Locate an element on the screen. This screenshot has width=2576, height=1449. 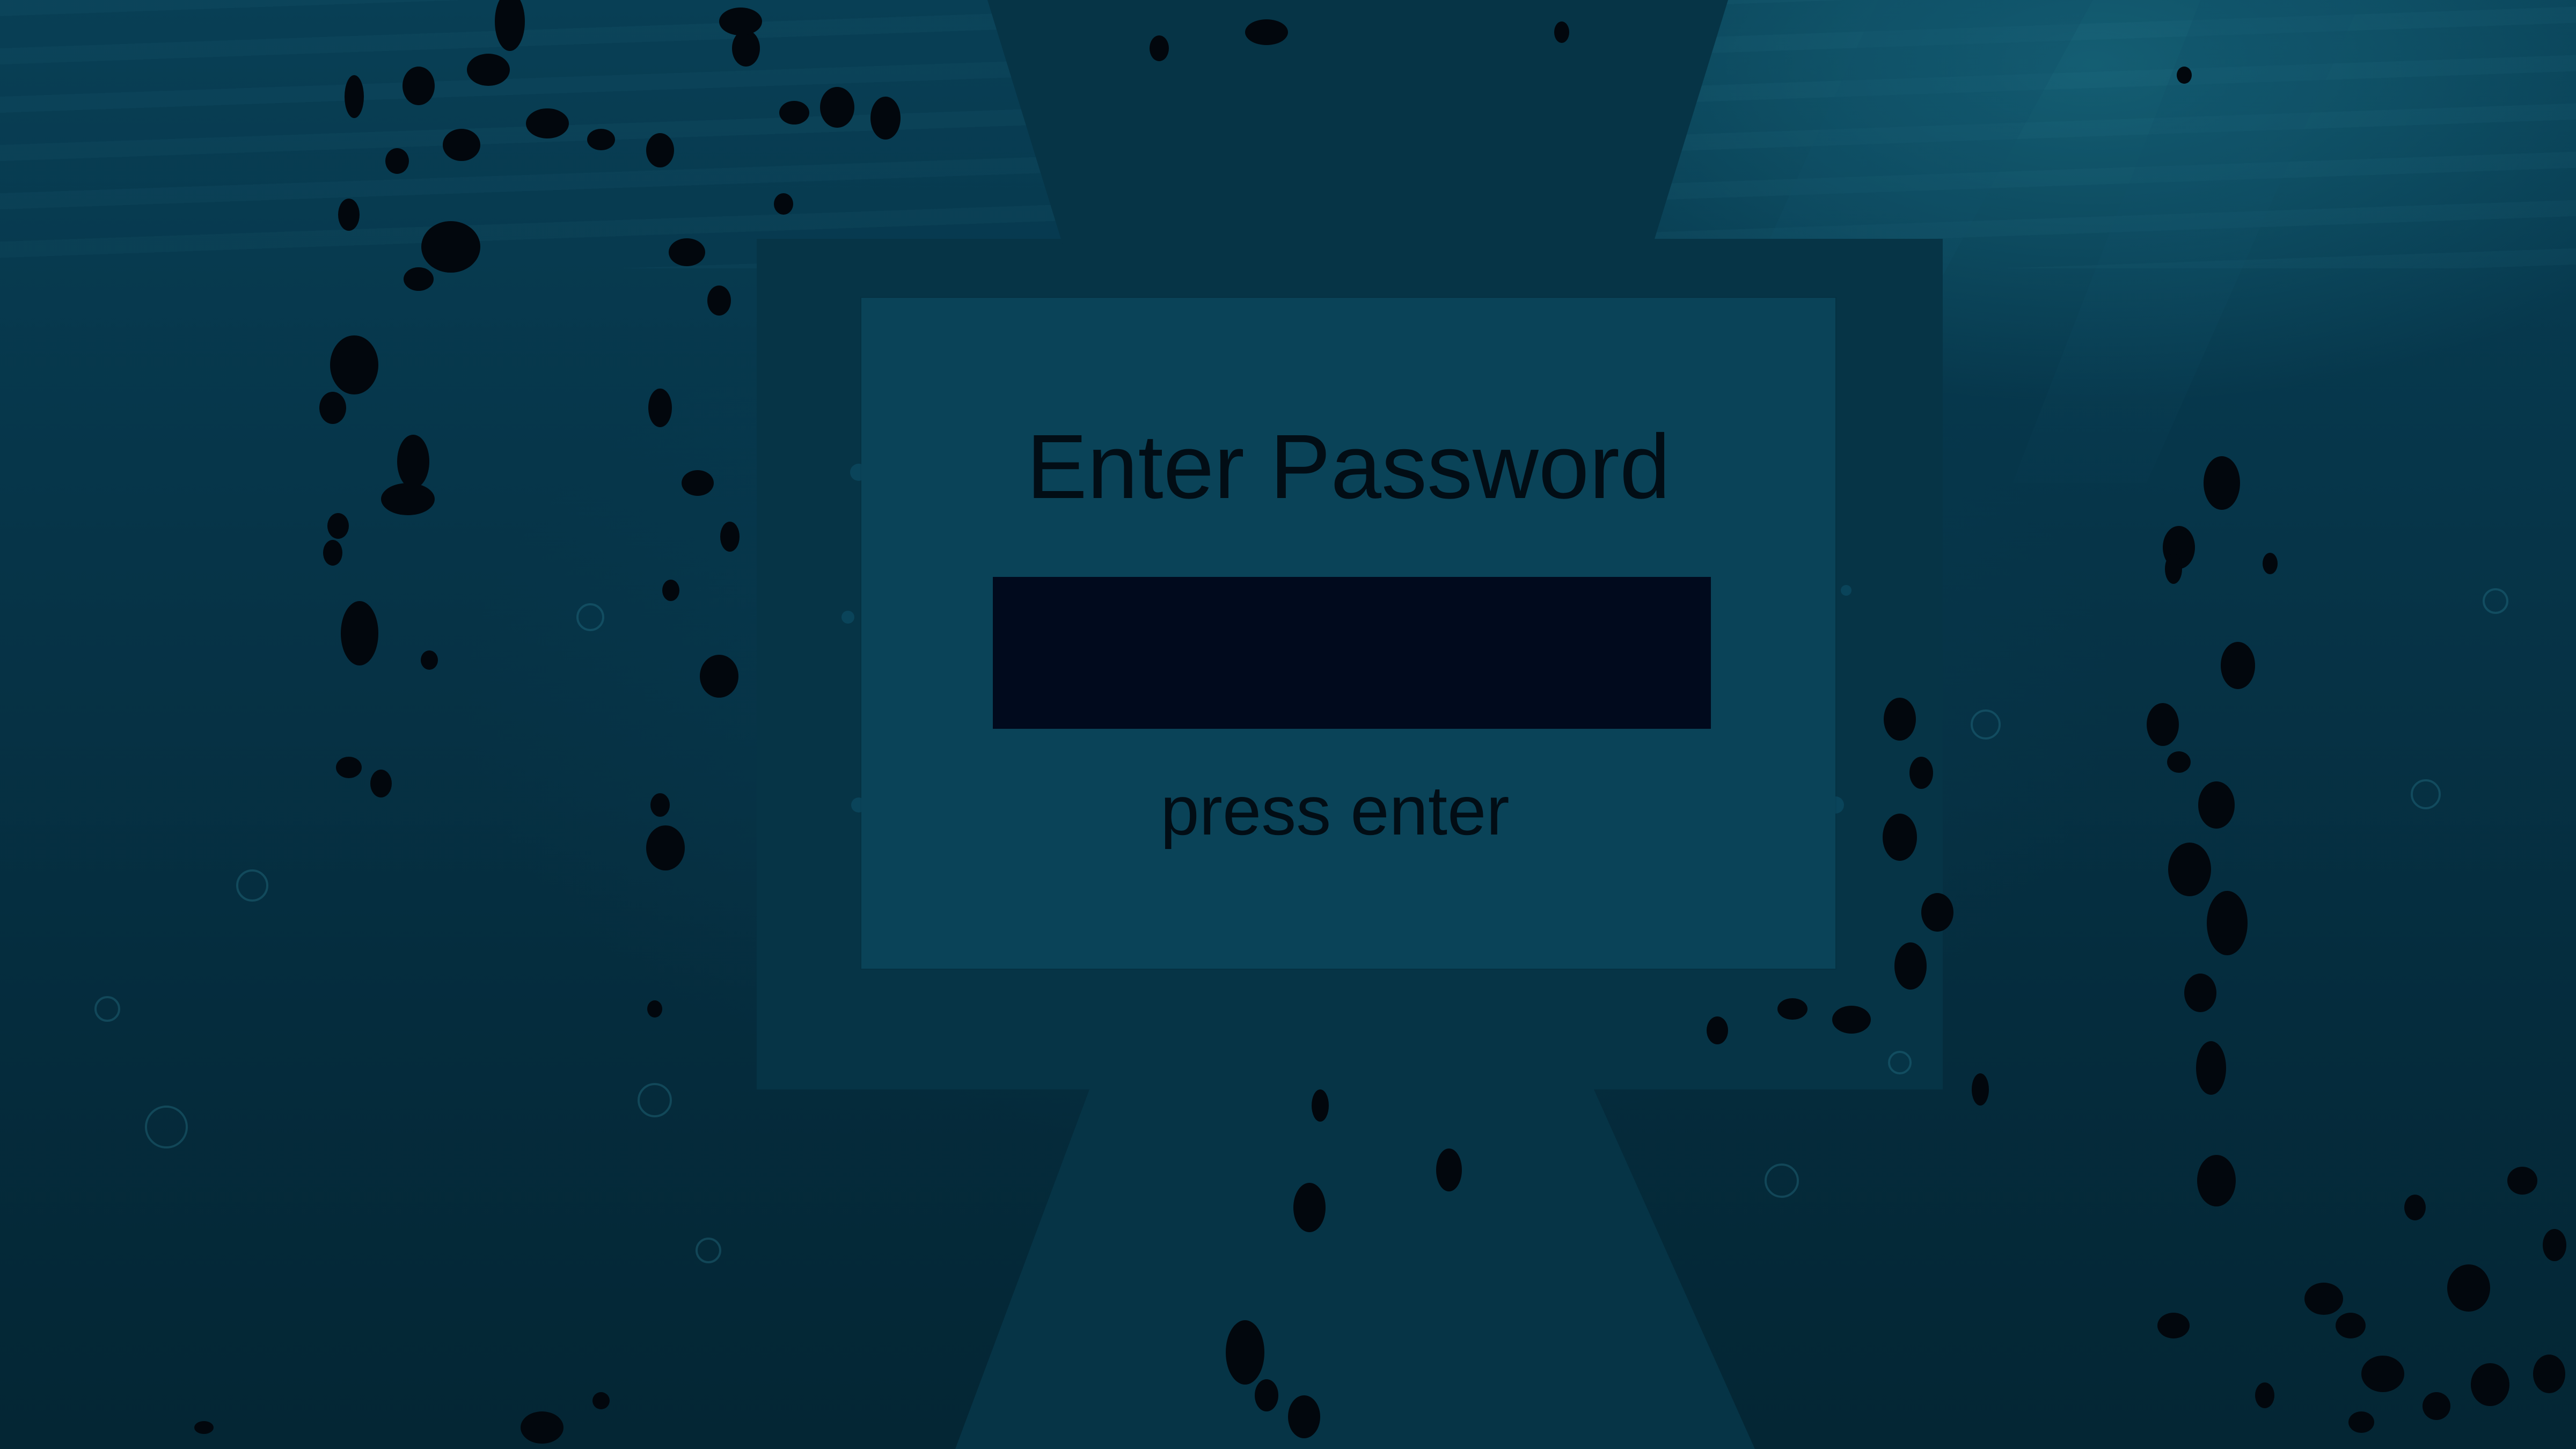
frame-top-trapezoid is located at coordinates (1357, 122).